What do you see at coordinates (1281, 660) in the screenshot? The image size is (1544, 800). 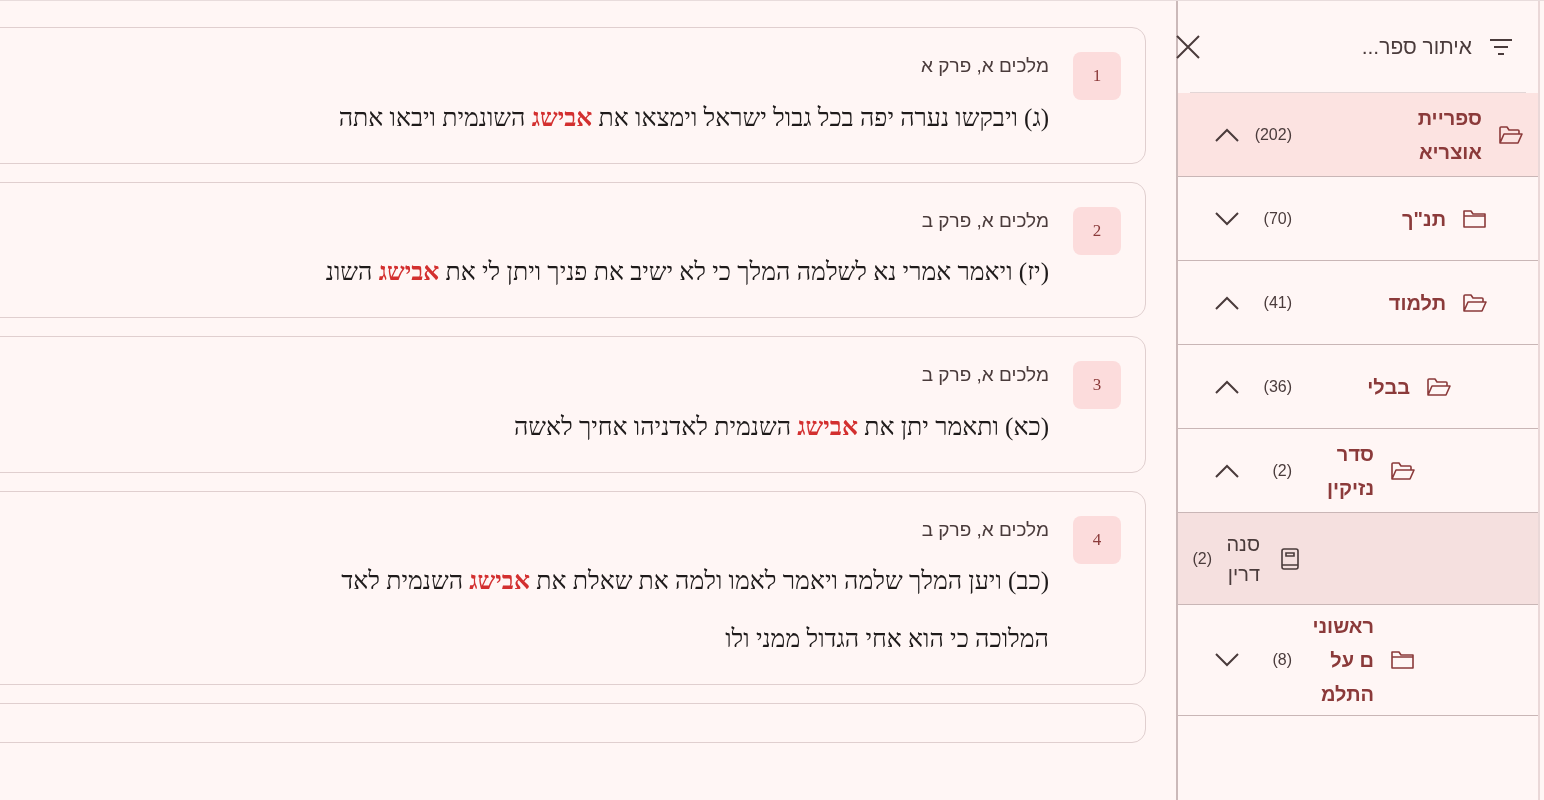 I see `tree-item-count: (8)` at bounding box center [1281, 660].